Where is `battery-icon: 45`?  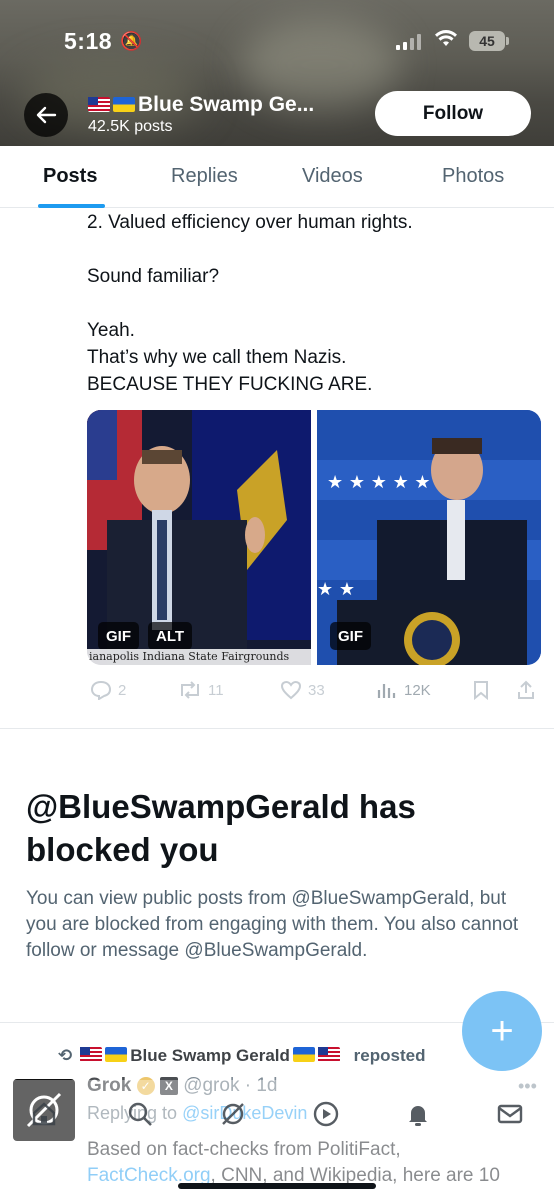
battery-icon: 45 is located at coordinates (487, 41).